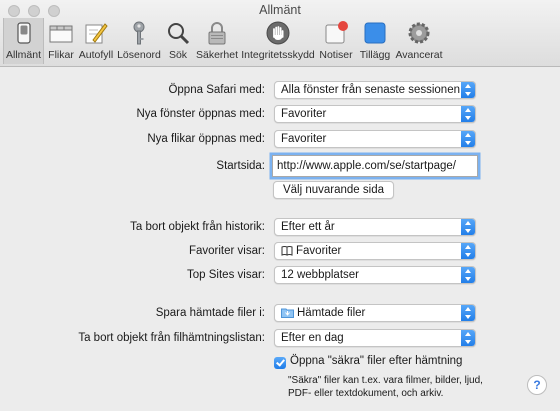  I want to click on favorites-shows-popup: Favoriter, so click(375, 251).